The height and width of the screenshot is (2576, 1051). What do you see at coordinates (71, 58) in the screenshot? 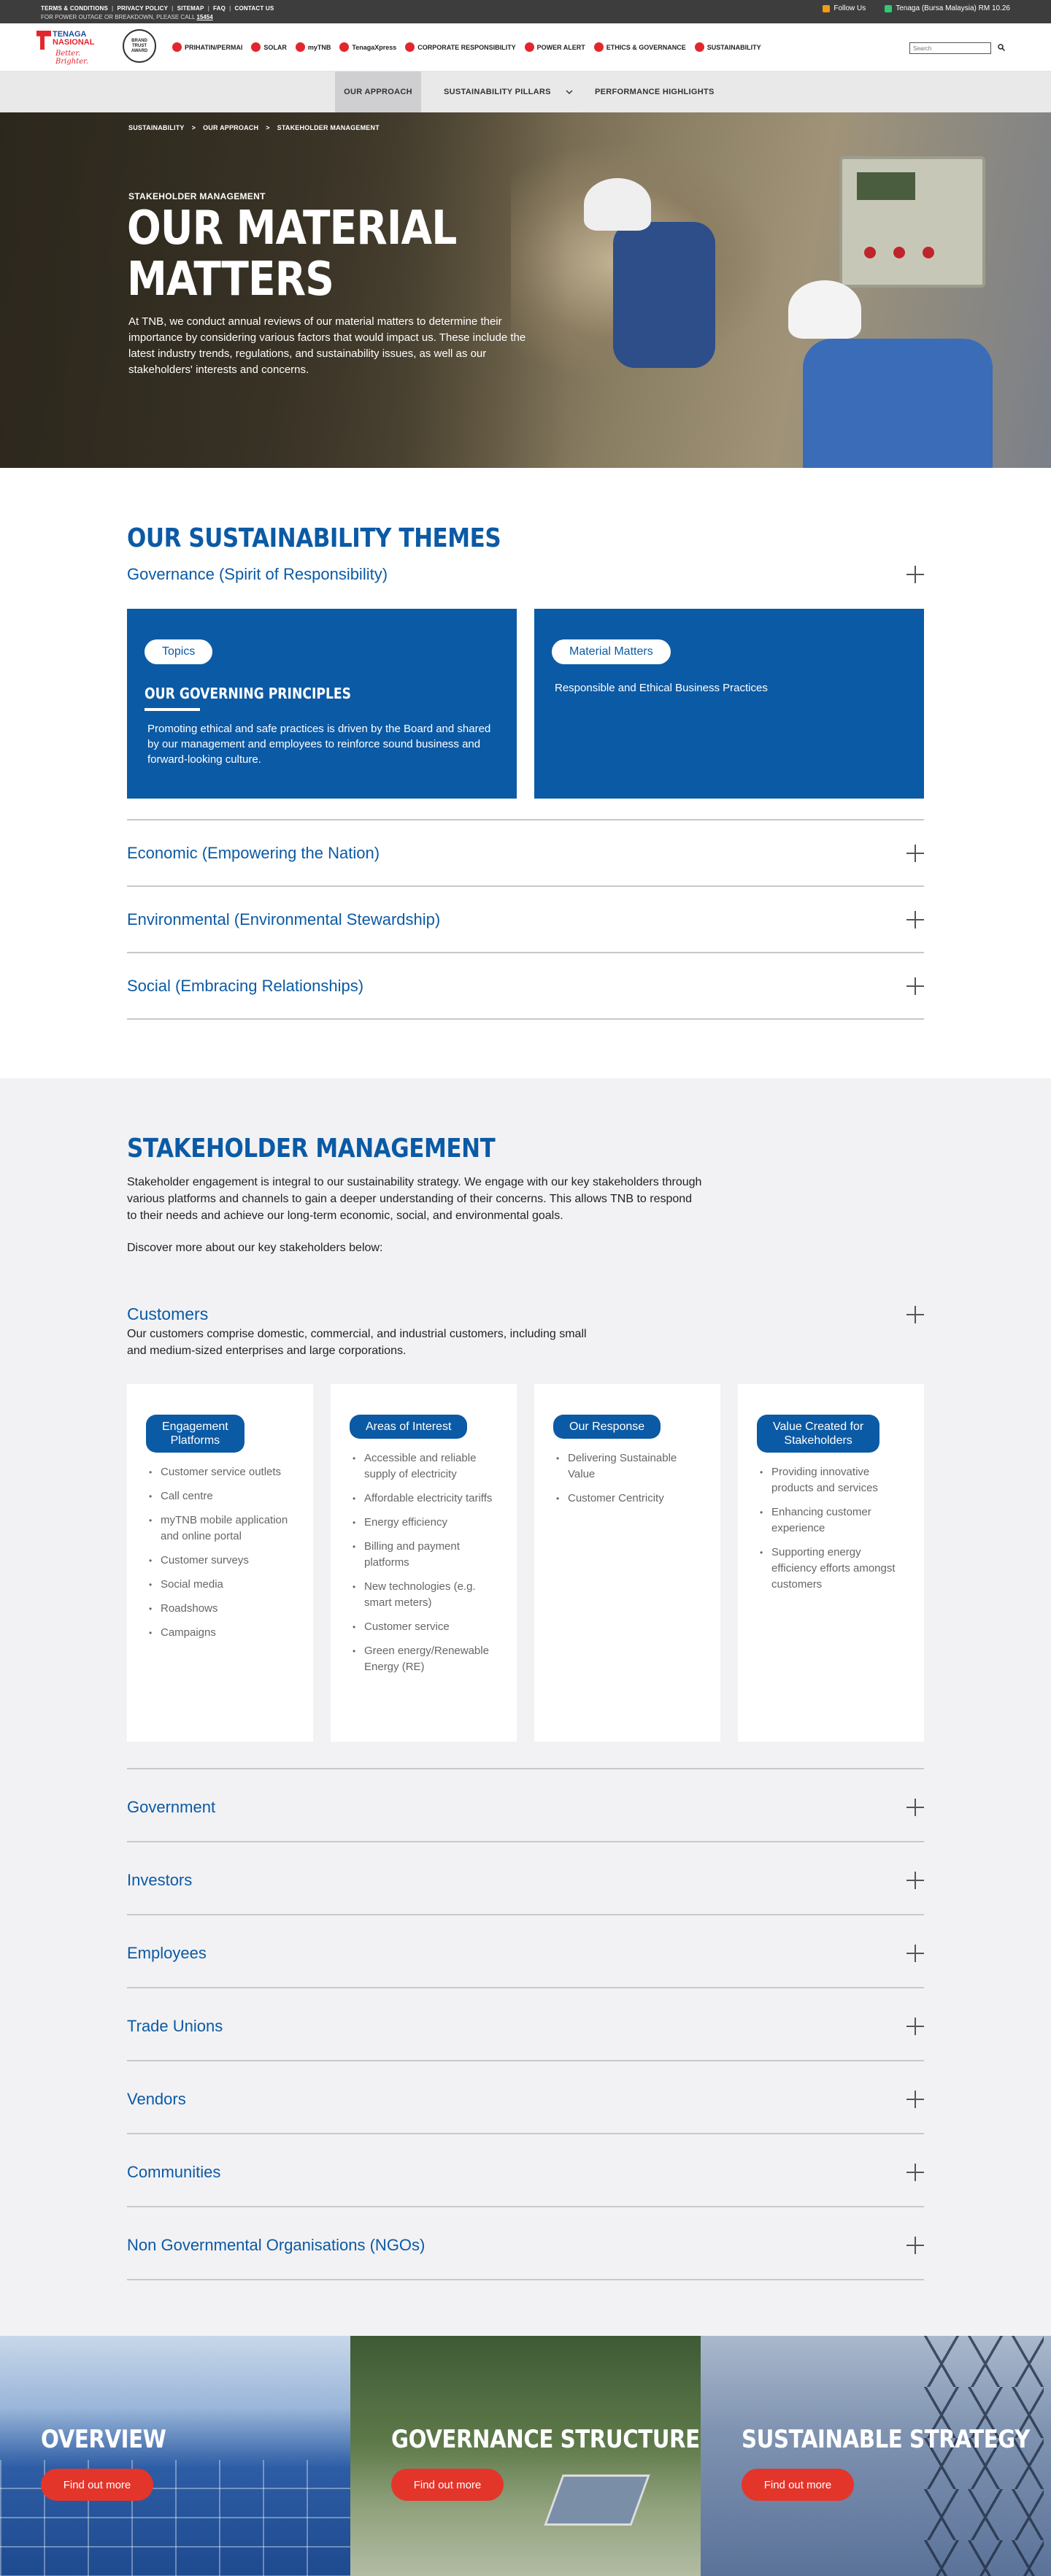
I see `logo-tagline: Better. Brighter.` at bounding box center [71, 58].